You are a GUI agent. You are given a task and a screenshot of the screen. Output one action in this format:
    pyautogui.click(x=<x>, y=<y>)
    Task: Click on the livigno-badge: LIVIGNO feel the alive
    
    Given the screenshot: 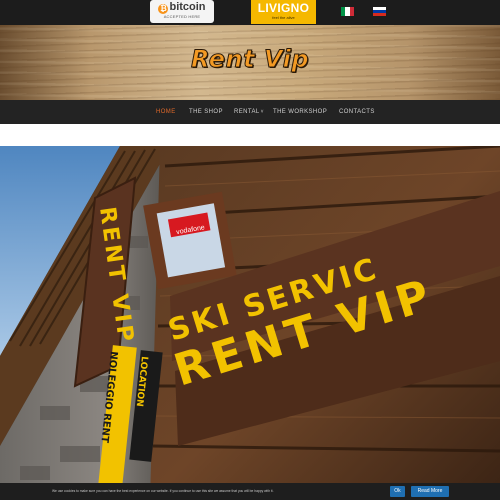 What is the action you would take?
    pyautogui.click(x=283, y=12)
    